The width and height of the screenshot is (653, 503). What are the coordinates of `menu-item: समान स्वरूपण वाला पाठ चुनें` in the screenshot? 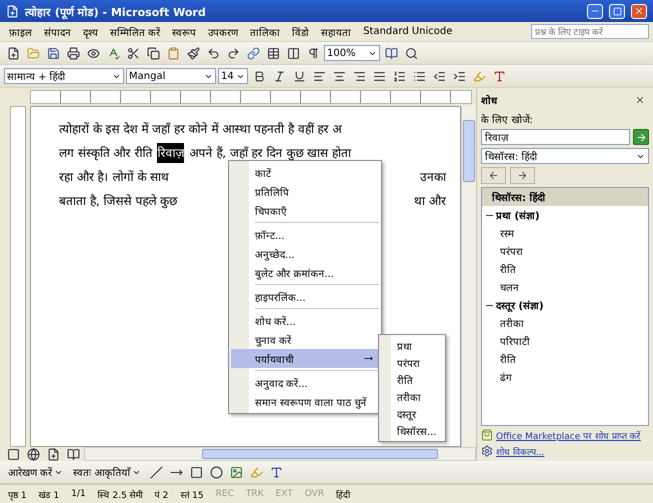 It's located at (305, 401).